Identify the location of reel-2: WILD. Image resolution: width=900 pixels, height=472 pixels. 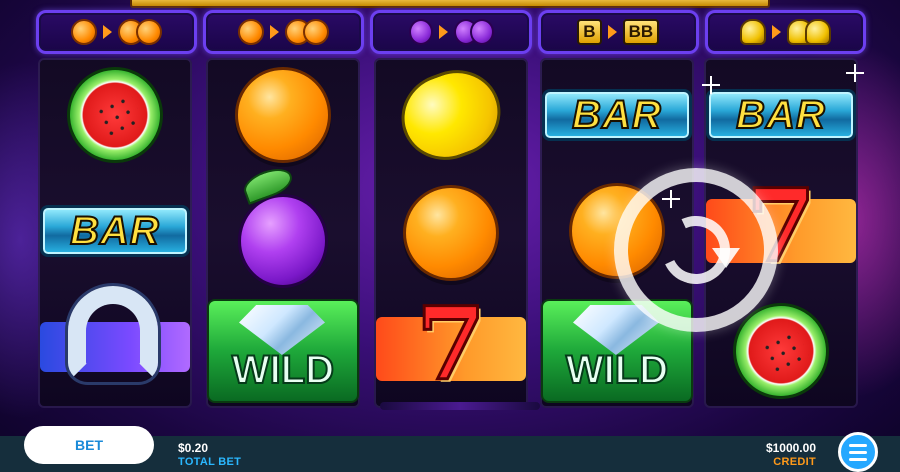
(283, 233).